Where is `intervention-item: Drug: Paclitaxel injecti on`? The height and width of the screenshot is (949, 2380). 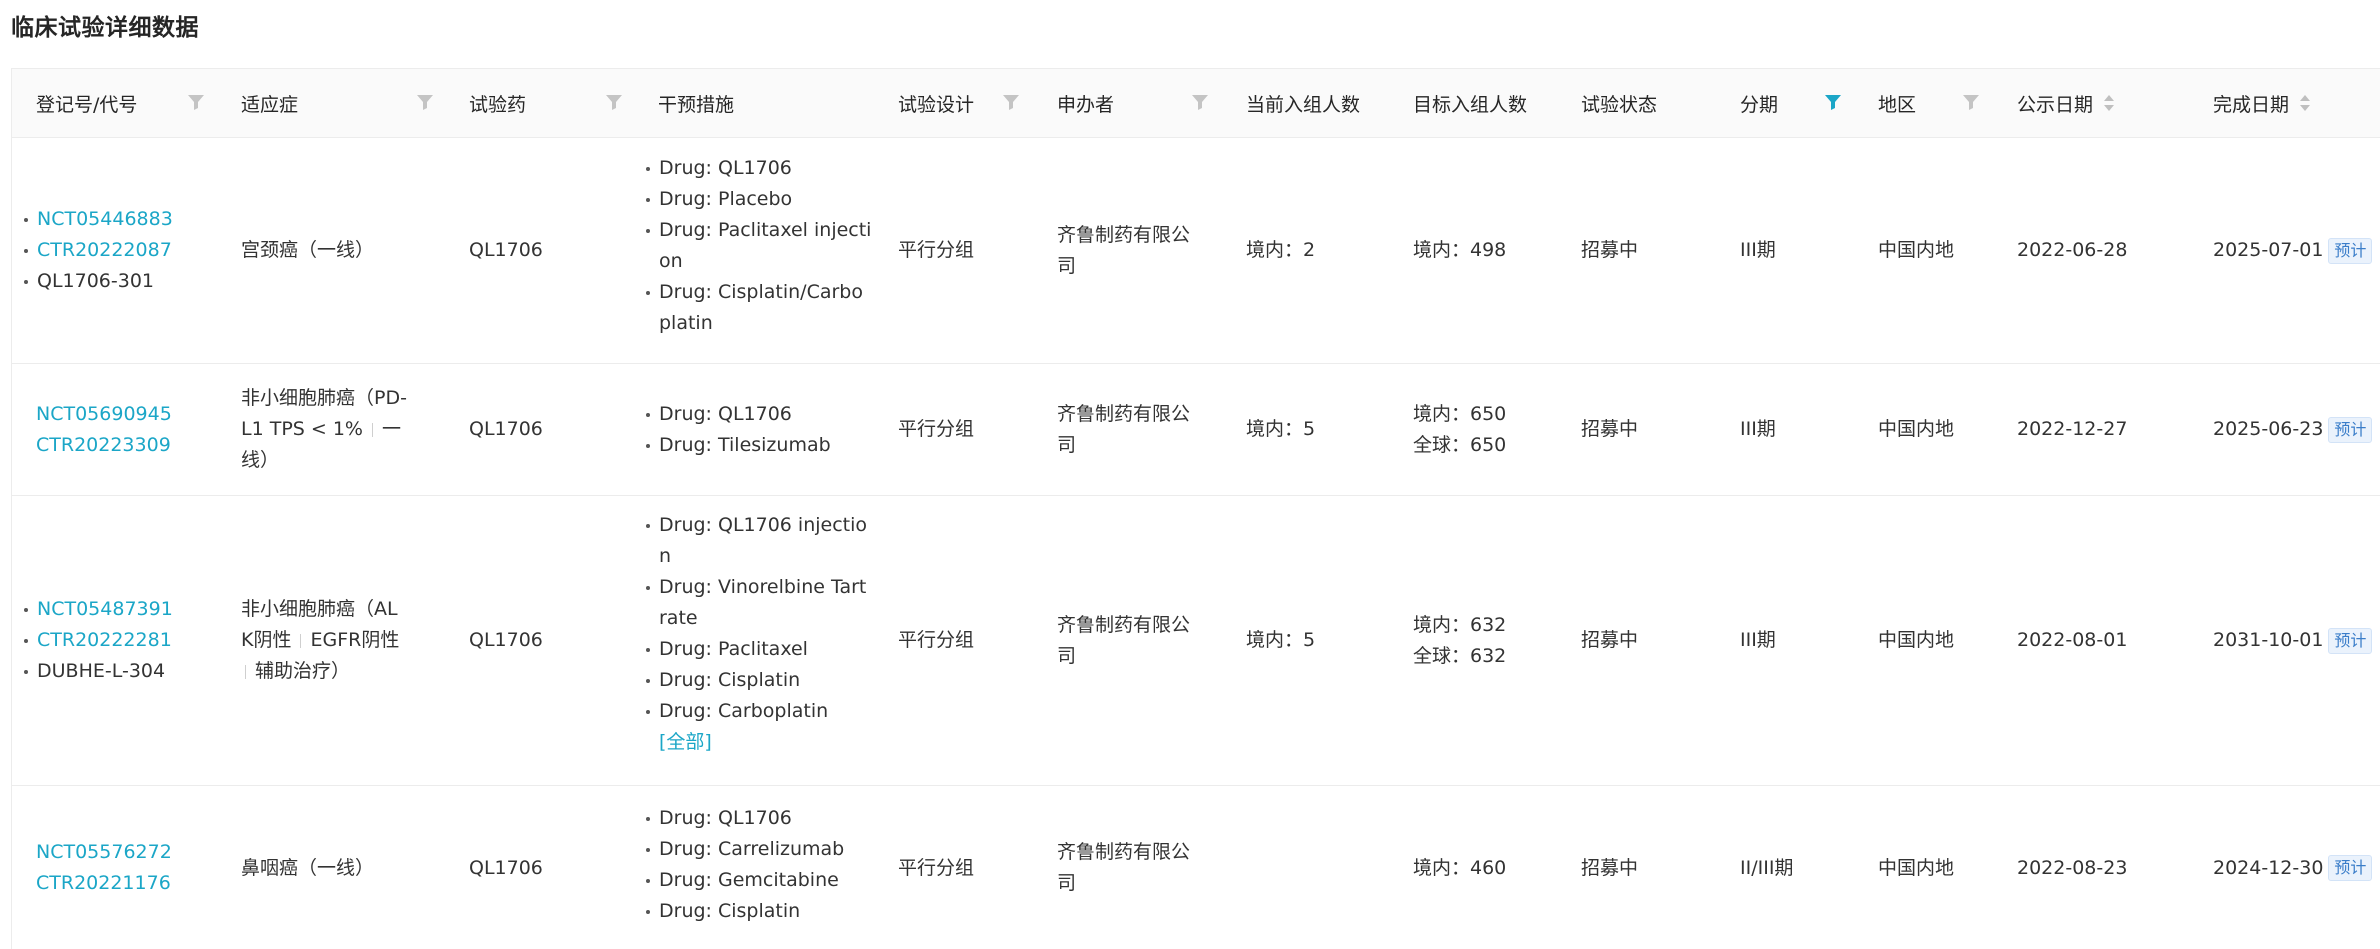 intervention-item: Drug: Paclitaxel injecti on is located at coordinates (766, 246).